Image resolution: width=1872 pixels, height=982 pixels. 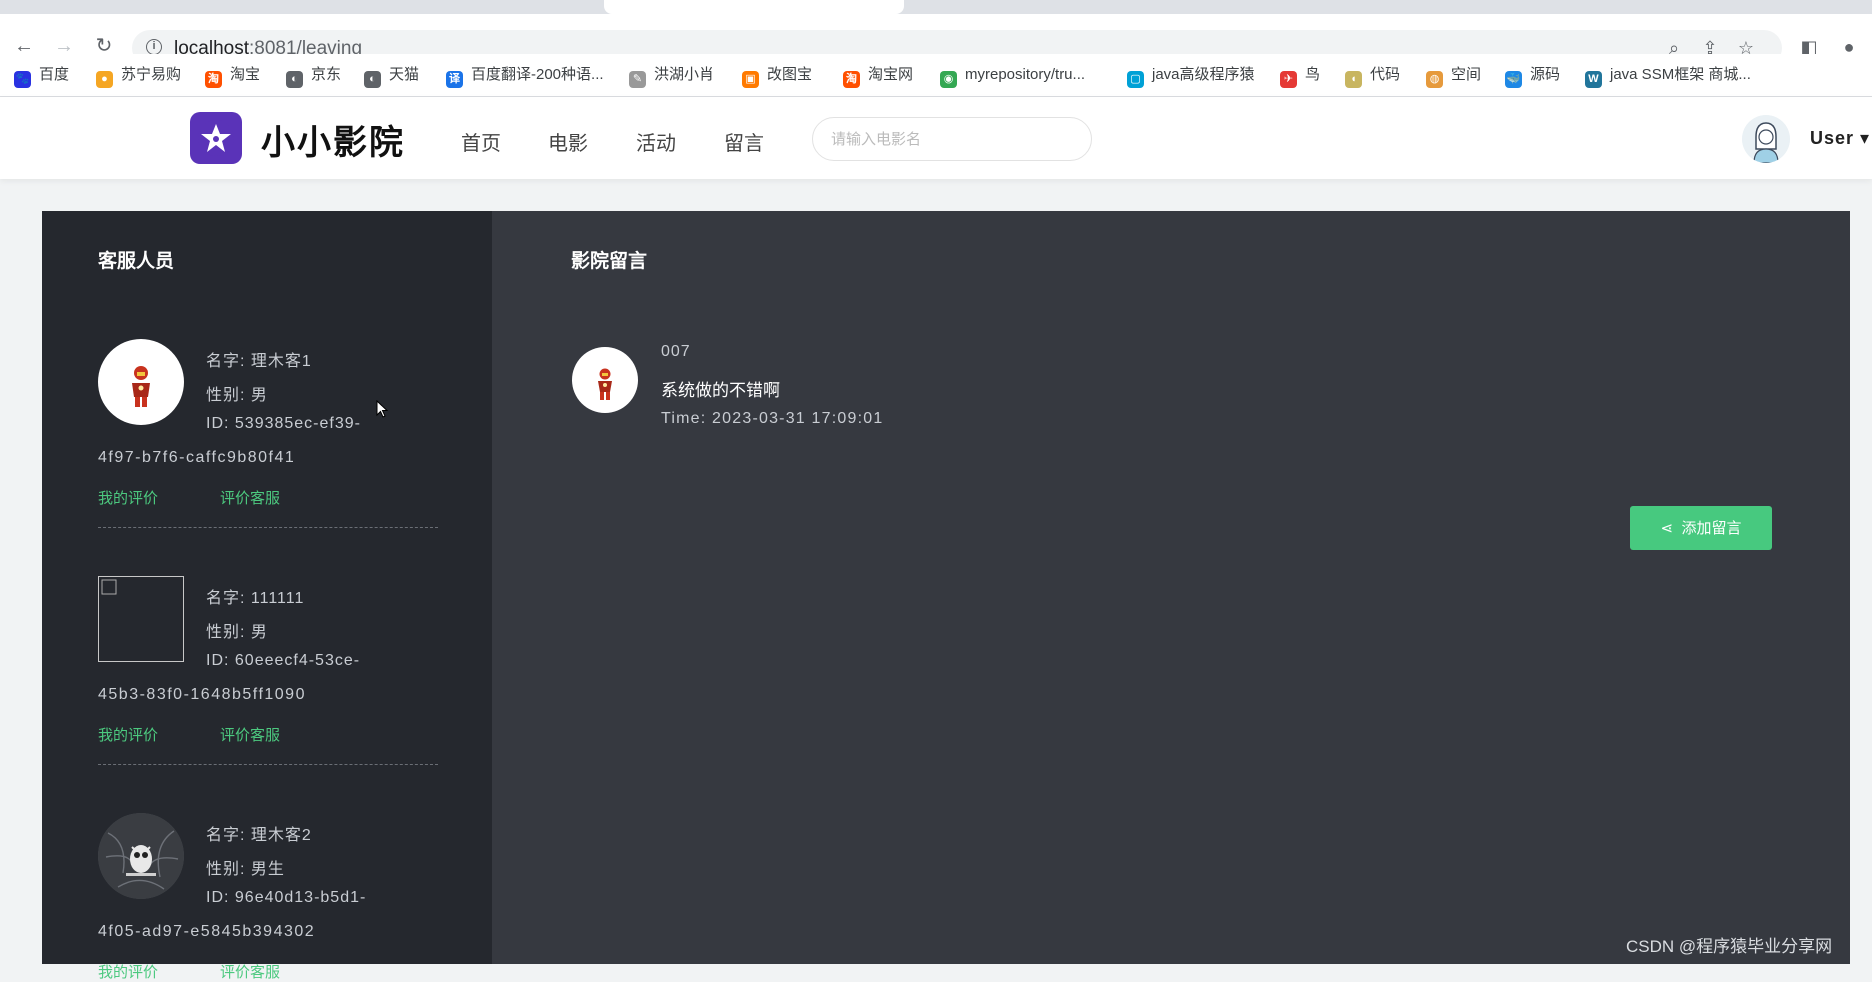 I want to click on user-label: User, so click(x=1832, y=138).